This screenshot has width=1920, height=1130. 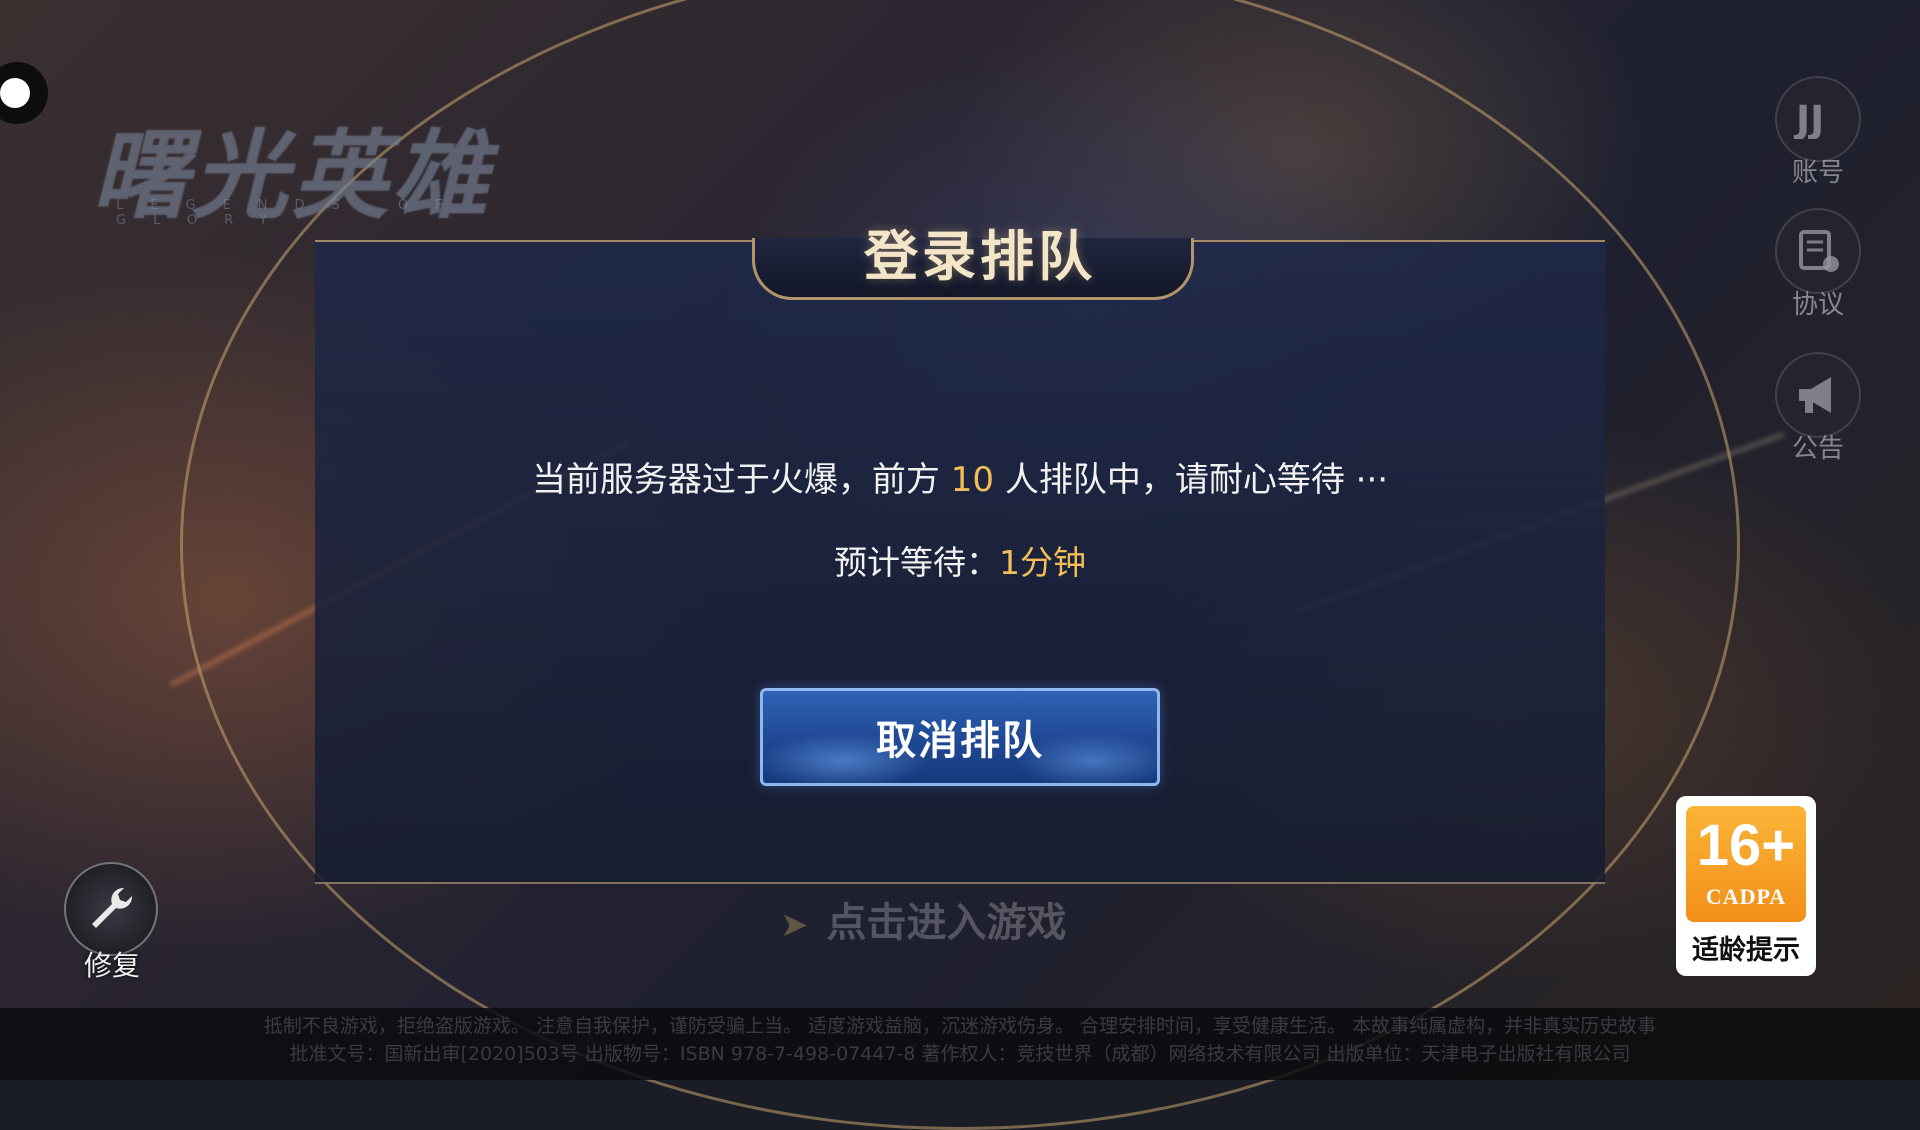 I want to click on estimated-wait: 预计等待：1分钟, so click(x=960, y=560).